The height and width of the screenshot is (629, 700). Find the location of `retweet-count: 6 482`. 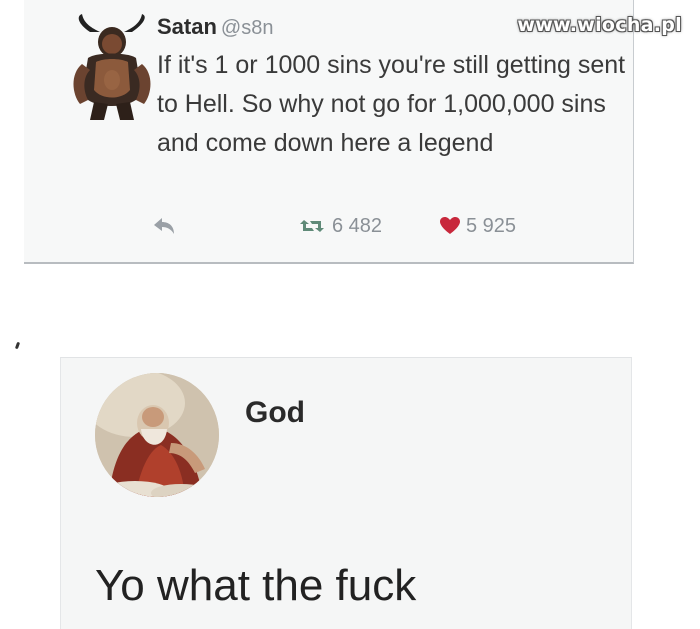

retweet-count: 6 482 is located at coordinates (357, 226).